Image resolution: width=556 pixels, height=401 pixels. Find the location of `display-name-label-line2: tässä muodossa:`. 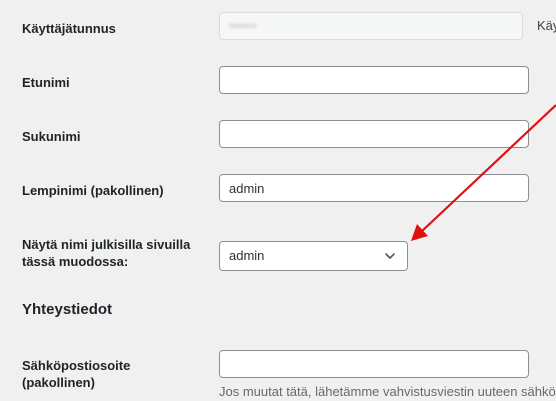

display-name-label-line2: tässä muodossa: is located at coordinates (75, 261).